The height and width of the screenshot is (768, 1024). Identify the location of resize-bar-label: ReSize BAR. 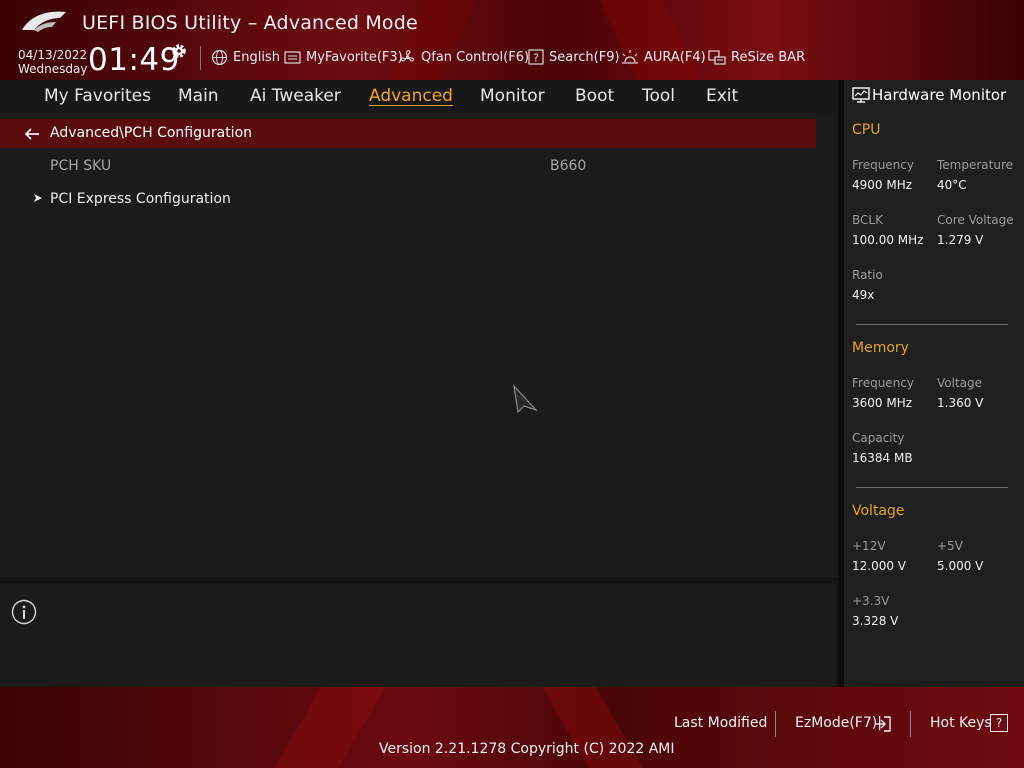
(768, 57).